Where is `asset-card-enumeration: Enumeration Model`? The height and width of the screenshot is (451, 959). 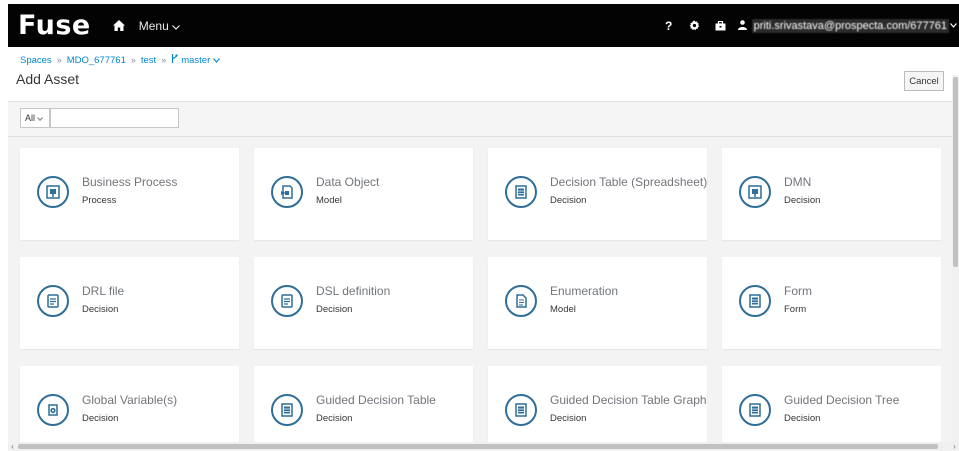
asset-card-enumeration: Enumeration Model is located at coordinates (597, 303).